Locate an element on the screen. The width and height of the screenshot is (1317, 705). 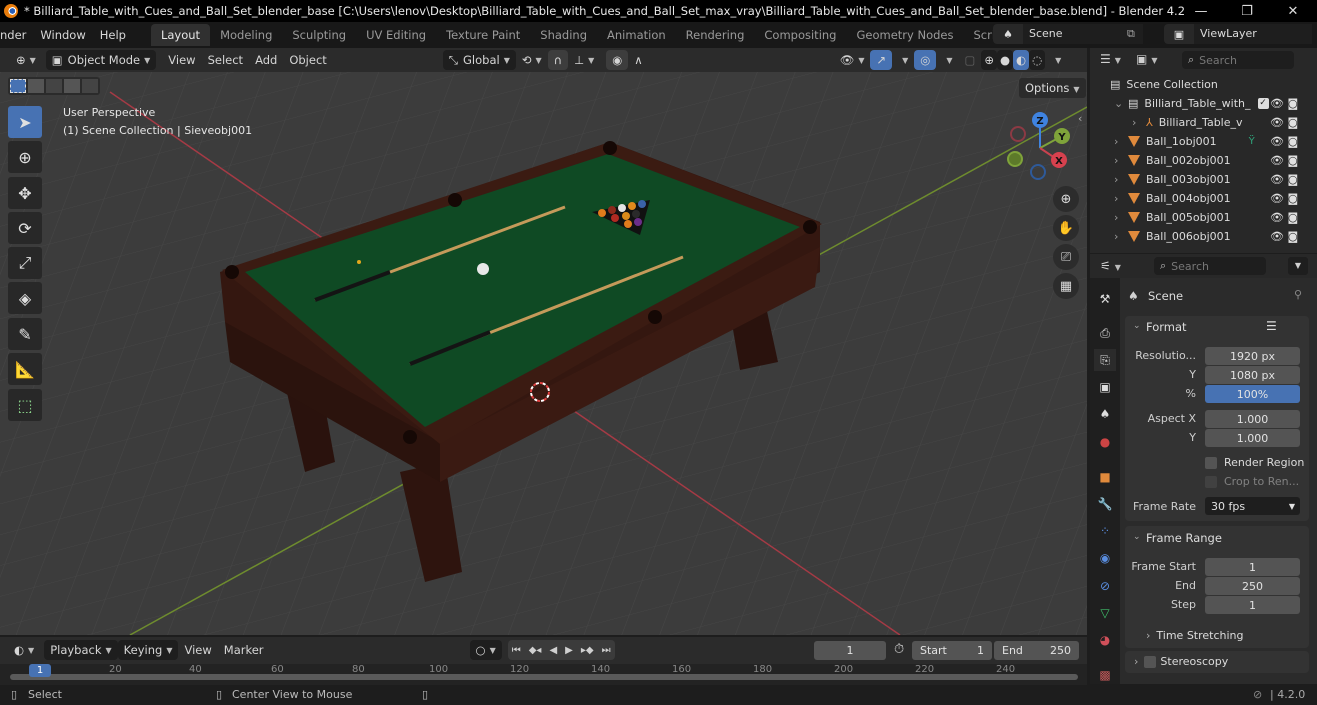
object-tab-icon: ■ is located at coordinates (1105, 477).